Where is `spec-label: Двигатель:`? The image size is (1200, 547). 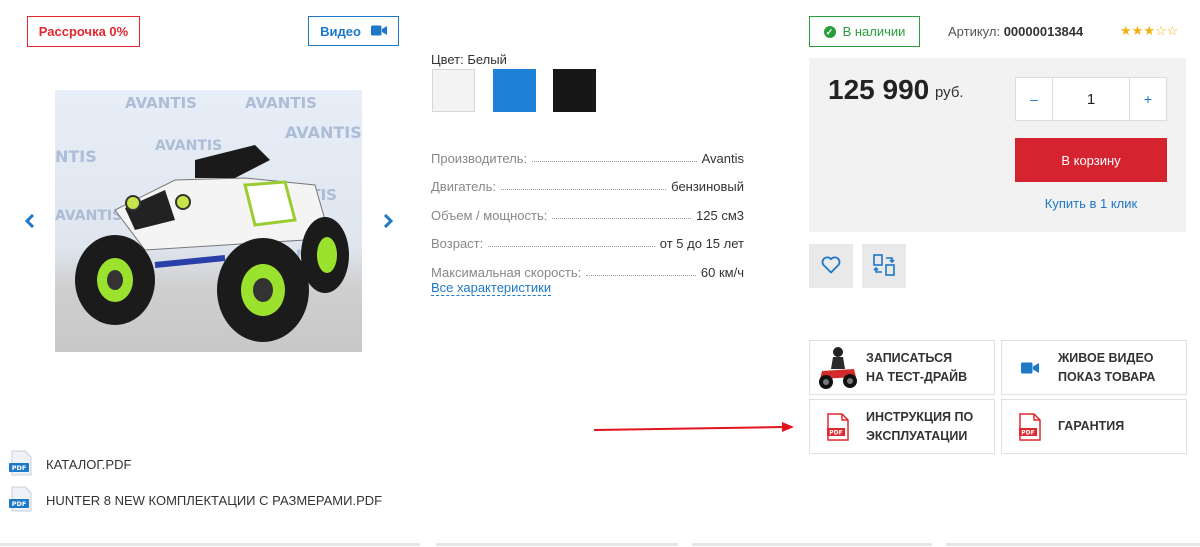
spec-label: Двигатель: is located at coordinates (463, 186).